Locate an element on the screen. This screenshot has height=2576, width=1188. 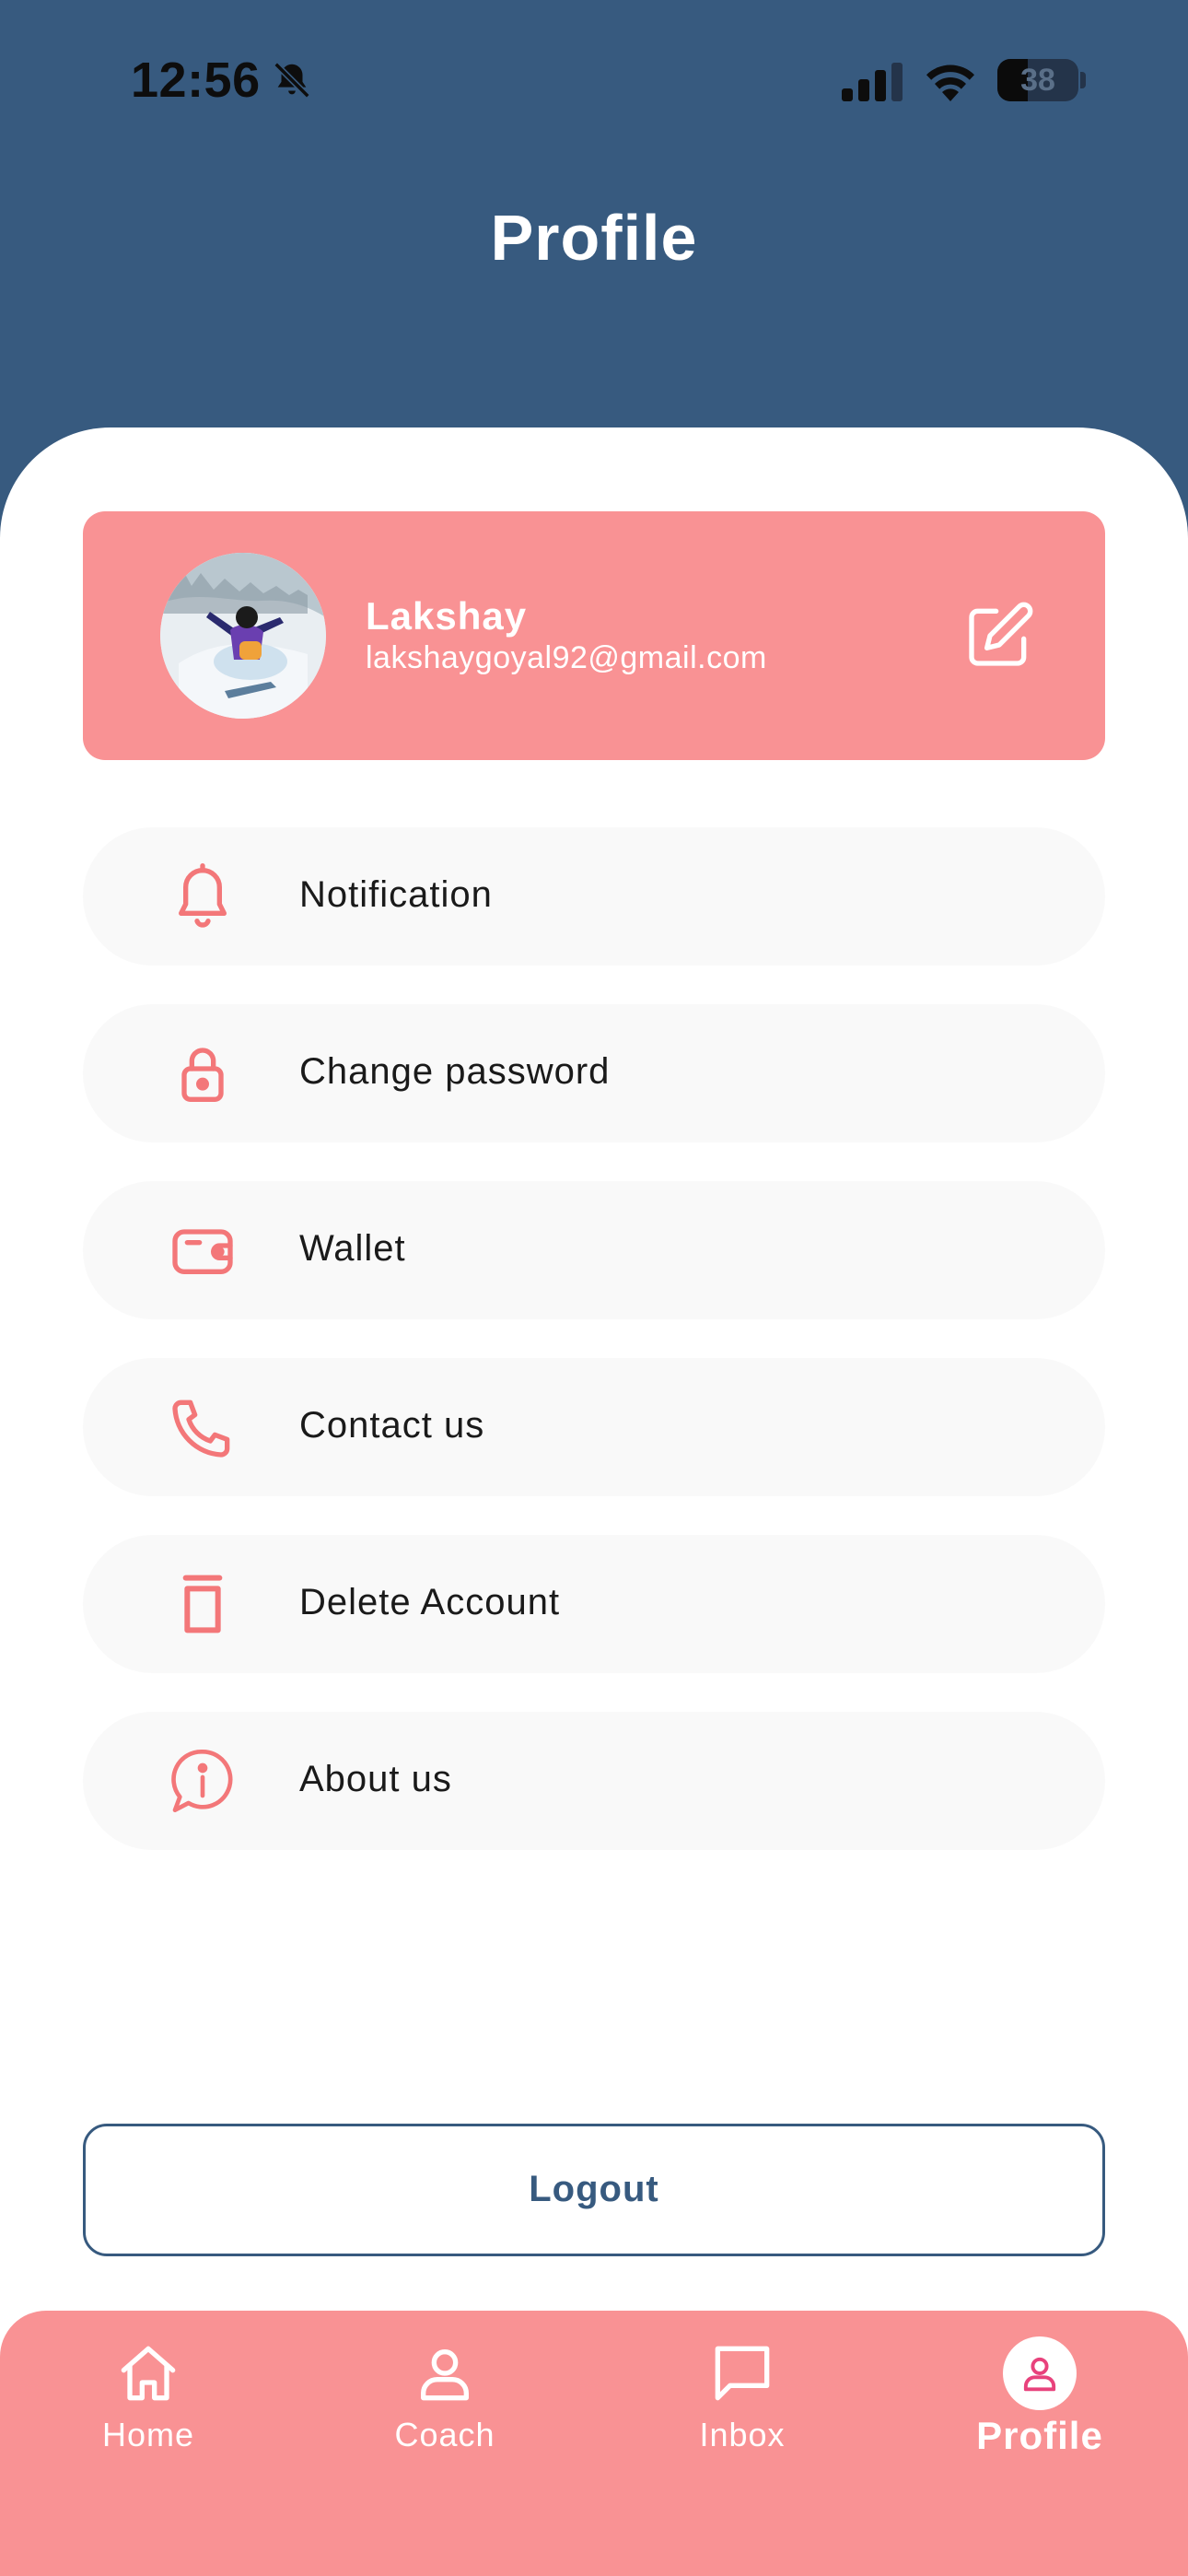
battery-percent: 38 is located at coordinates (1037, 80).